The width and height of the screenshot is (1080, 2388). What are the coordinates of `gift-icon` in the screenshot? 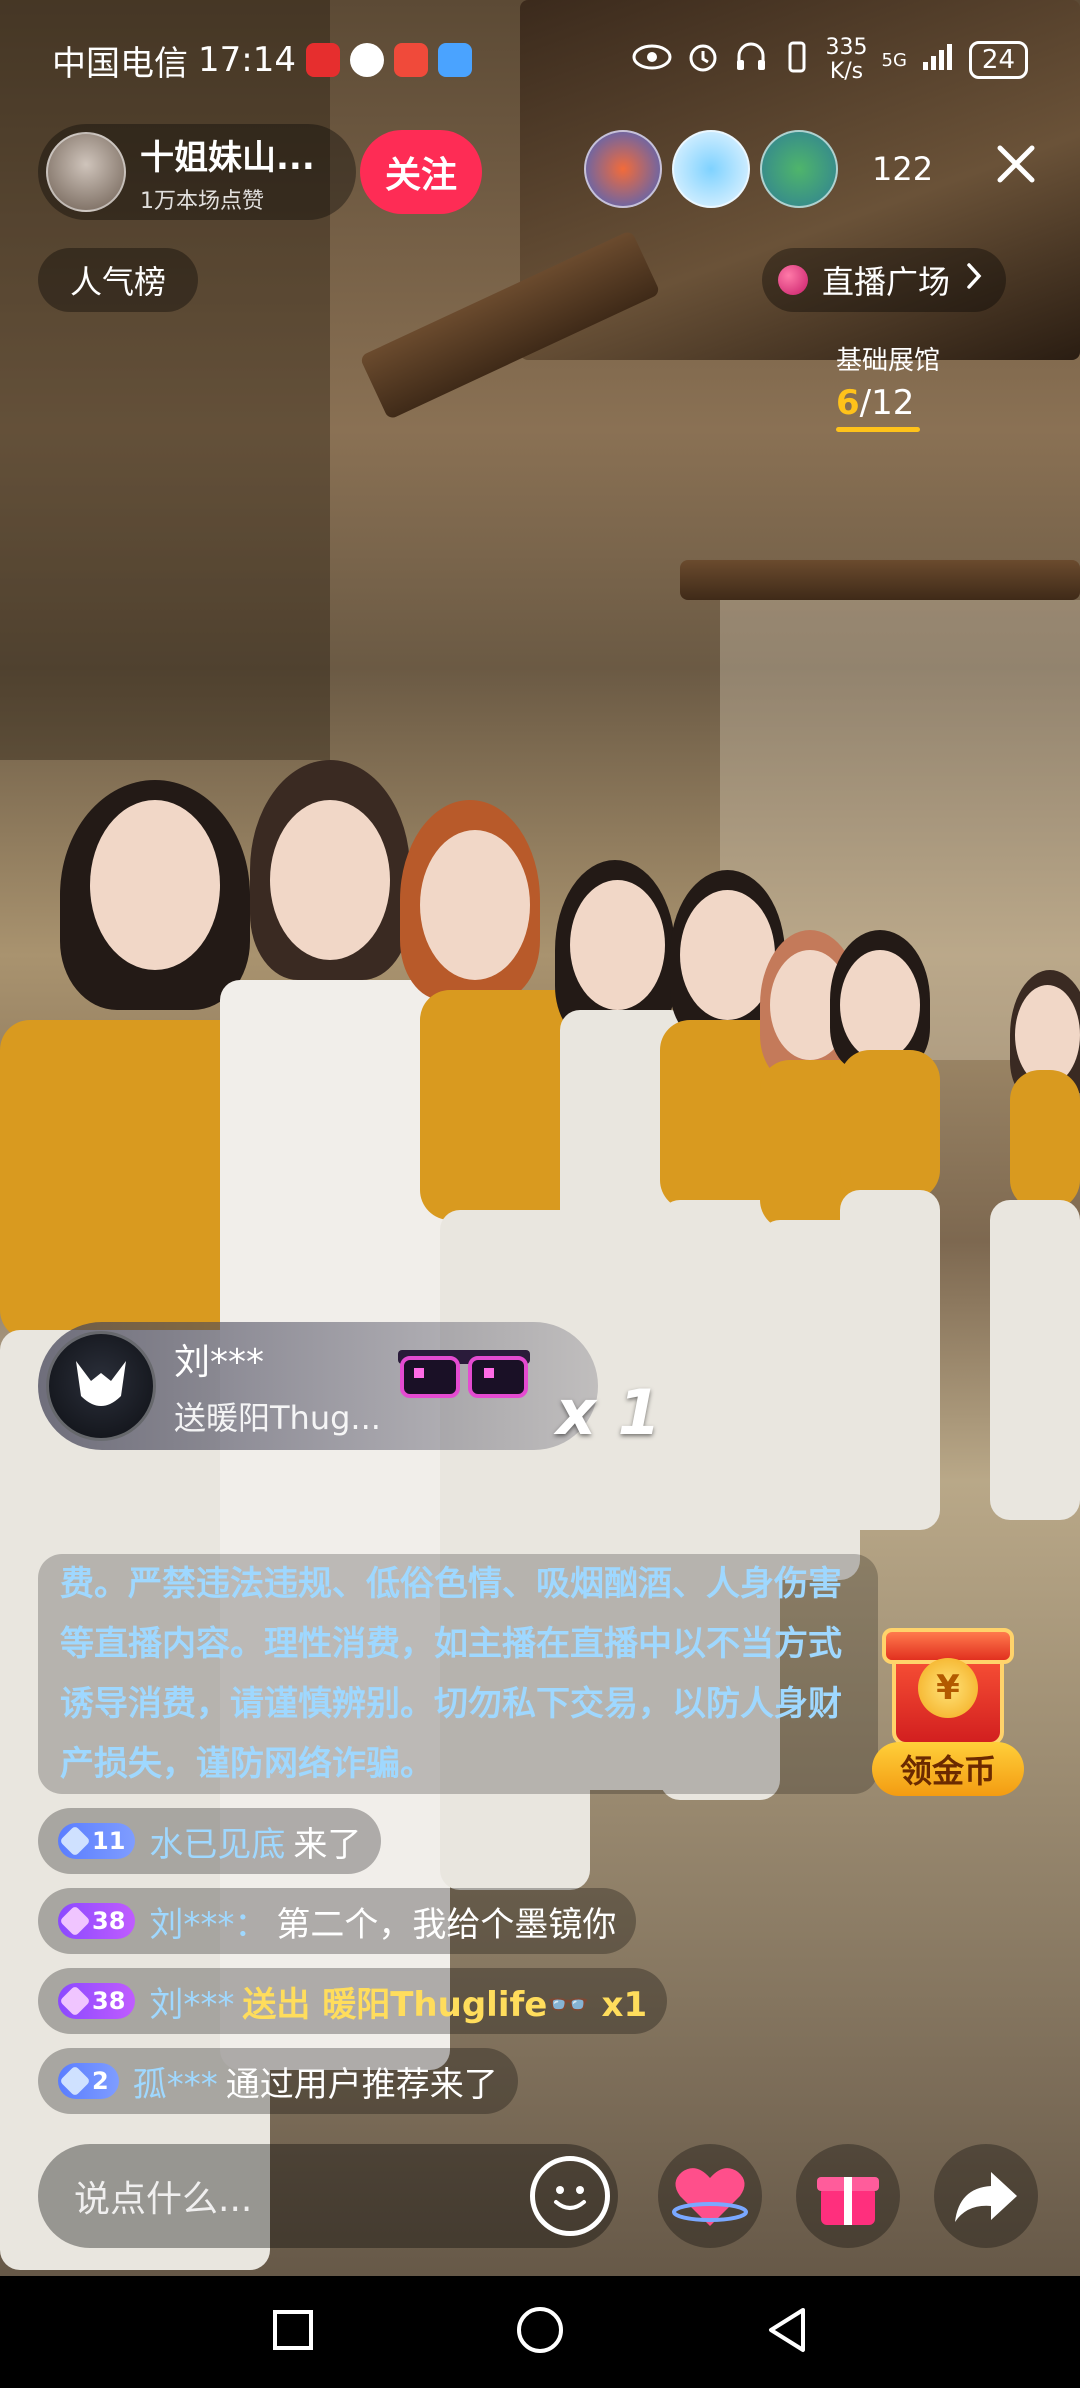 It's located at (848, 2196).